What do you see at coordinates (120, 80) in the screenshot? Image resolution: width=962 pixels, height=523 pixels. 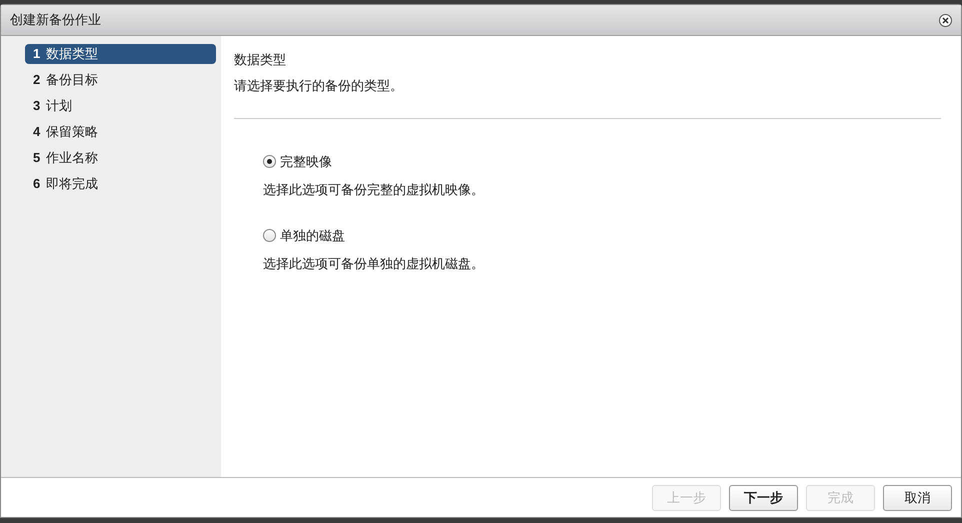 I see `step-item: 2 备份目标` at bounding box center [120, 80].